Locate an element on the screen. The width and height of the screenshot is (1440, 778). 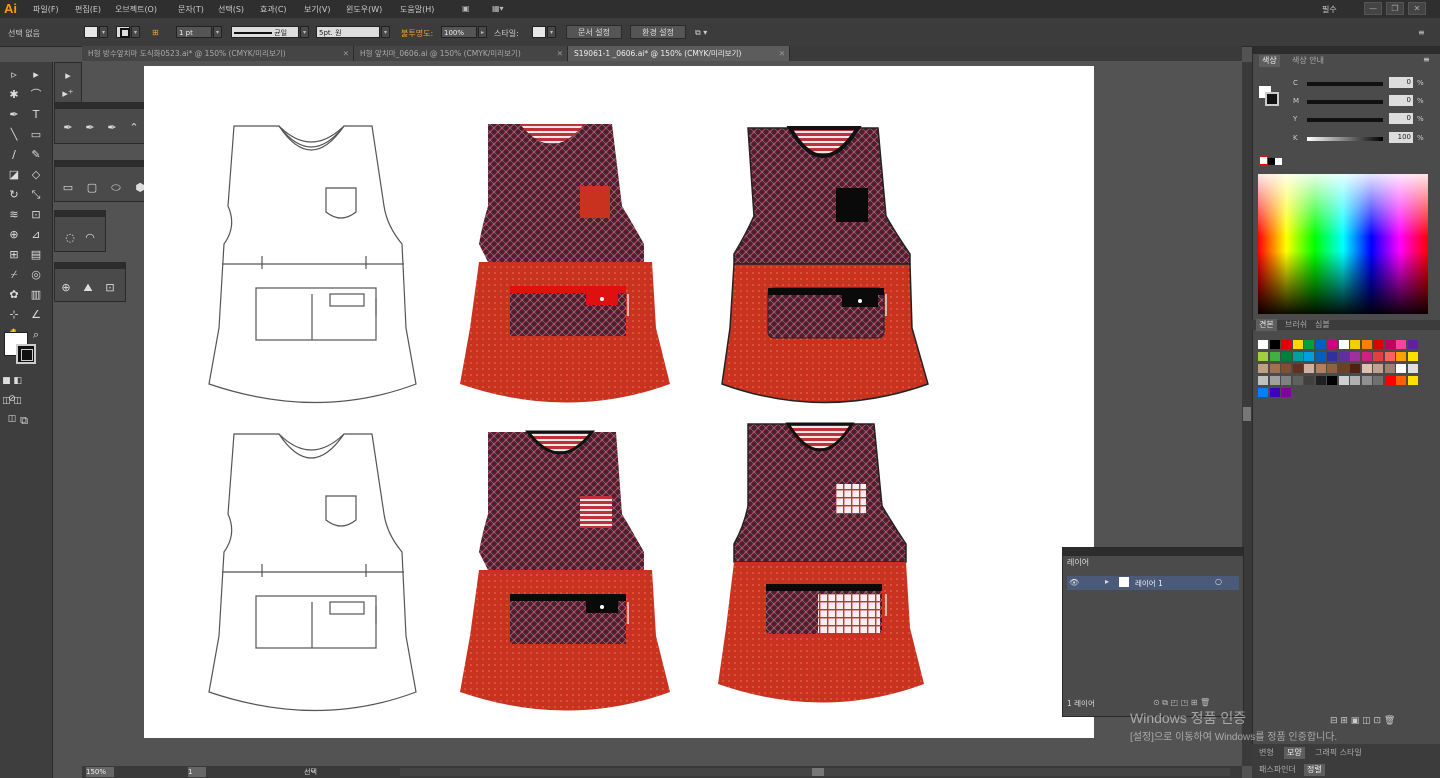
channel-c-slider is located at coordinates (1345, 84).